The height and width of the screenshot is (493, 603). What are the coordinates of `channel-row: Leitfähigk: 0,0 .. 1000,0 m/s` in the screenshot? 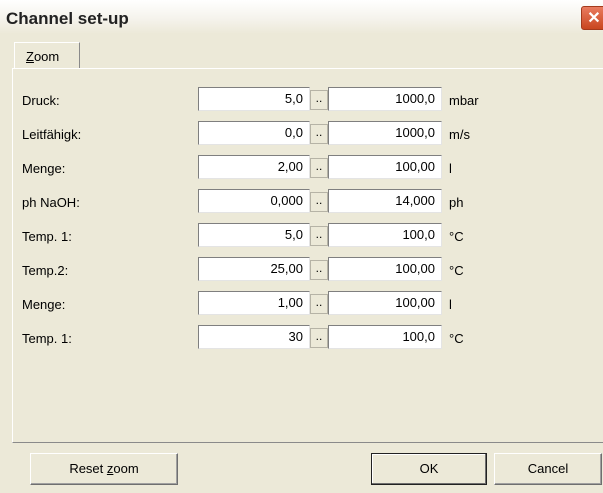 It's located at (301, 134).